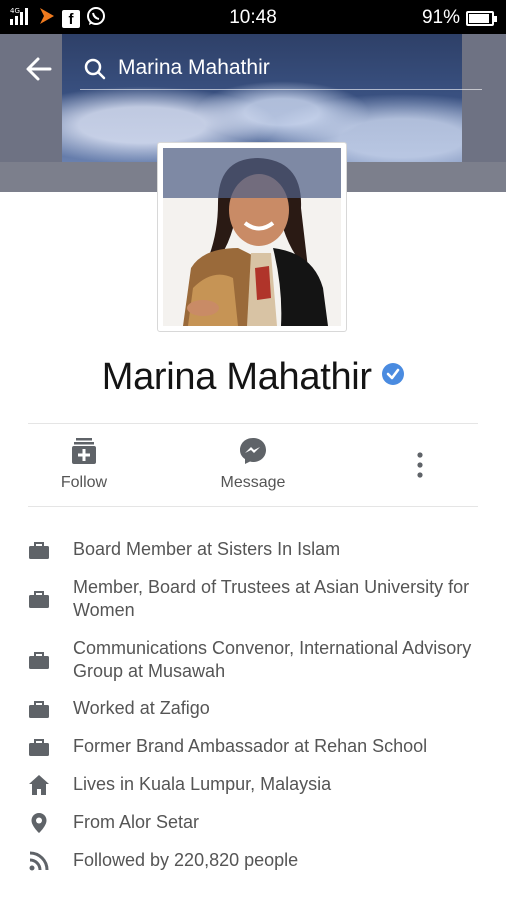  I want to click on top-navigation: Marina Mahathir, so click(253, 69).